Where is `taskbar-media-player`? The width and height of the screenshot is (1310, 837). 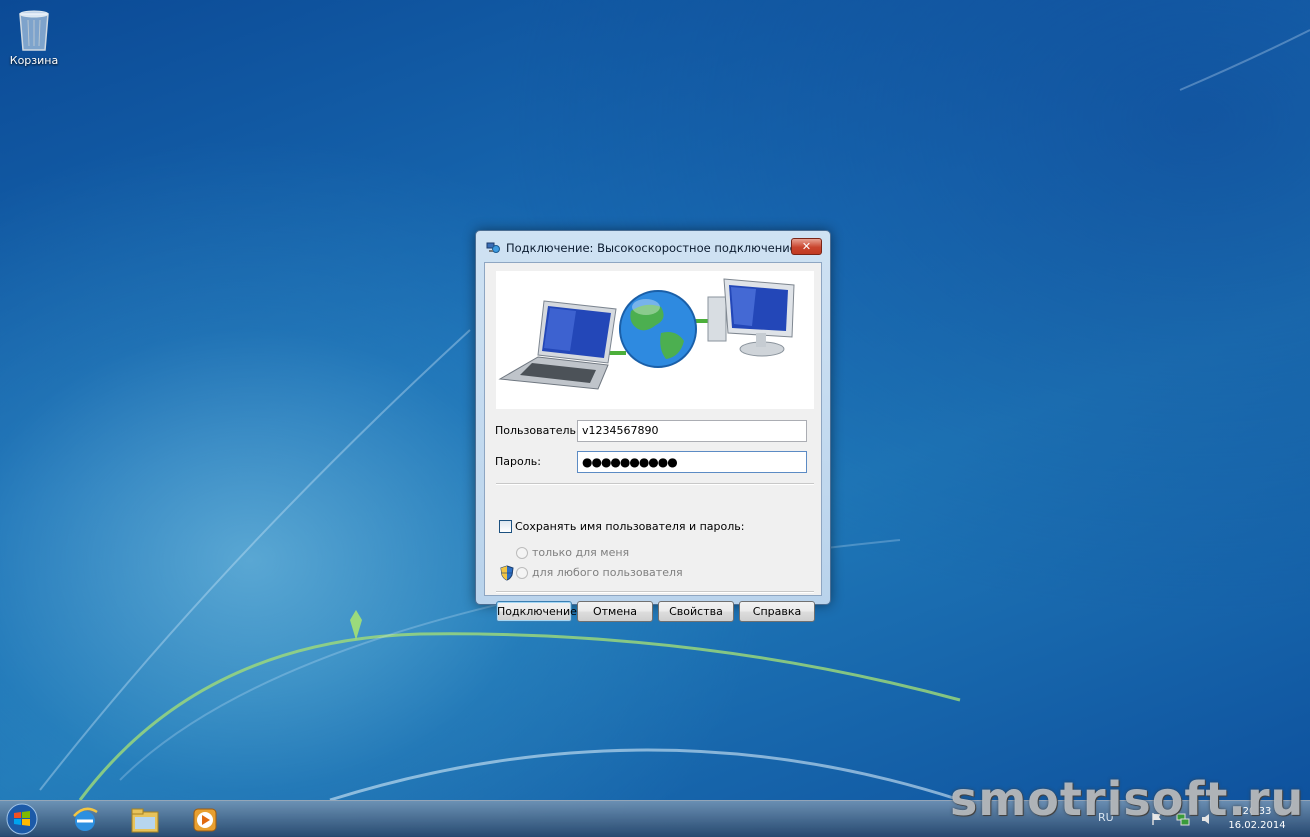
taskbar-media-player is located at coordinates (205, 819).